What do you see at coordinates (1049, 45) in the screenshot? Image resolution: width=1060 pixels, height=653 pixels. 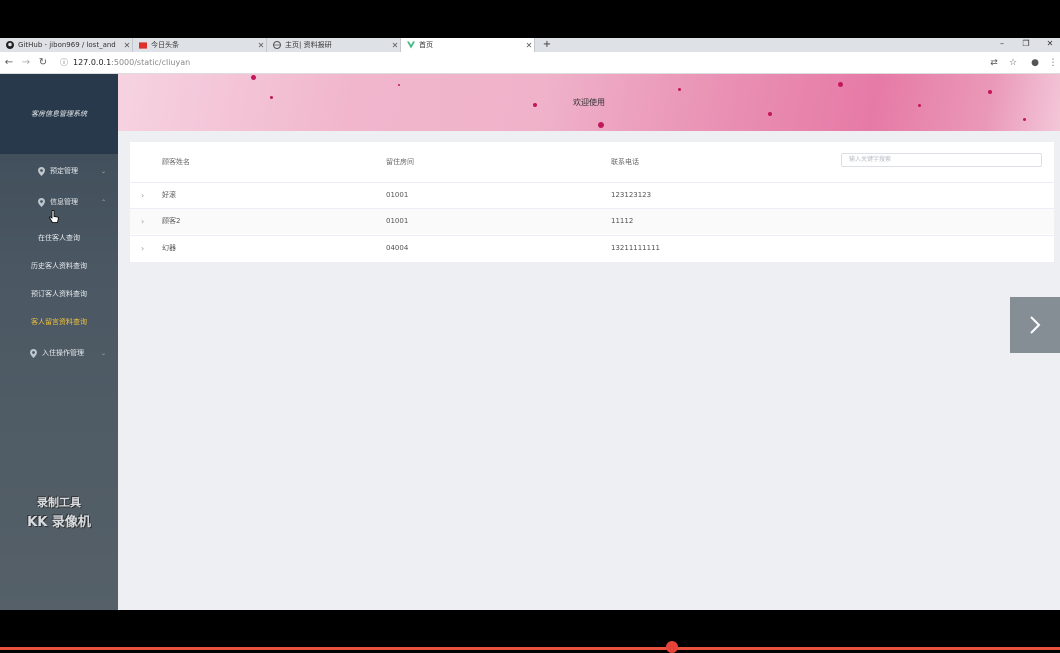 I see `window-close-icon: ✕` at bounding box center [1049, 45].